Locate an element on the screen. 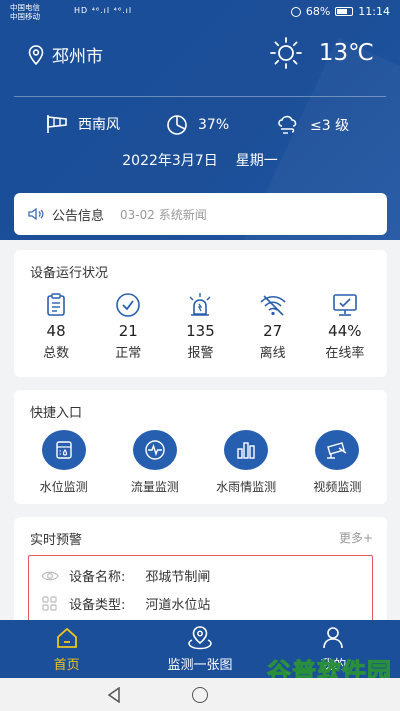 This screenshot has height=711, width=400. carrier-info: 中国电信 中国移动 is located at coordinates (25, 12).